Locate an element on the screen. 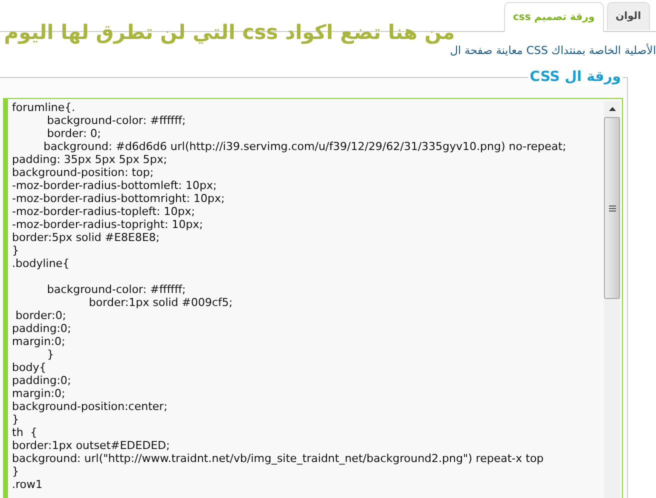  tab: الوان is located at coordinates (628, 16).